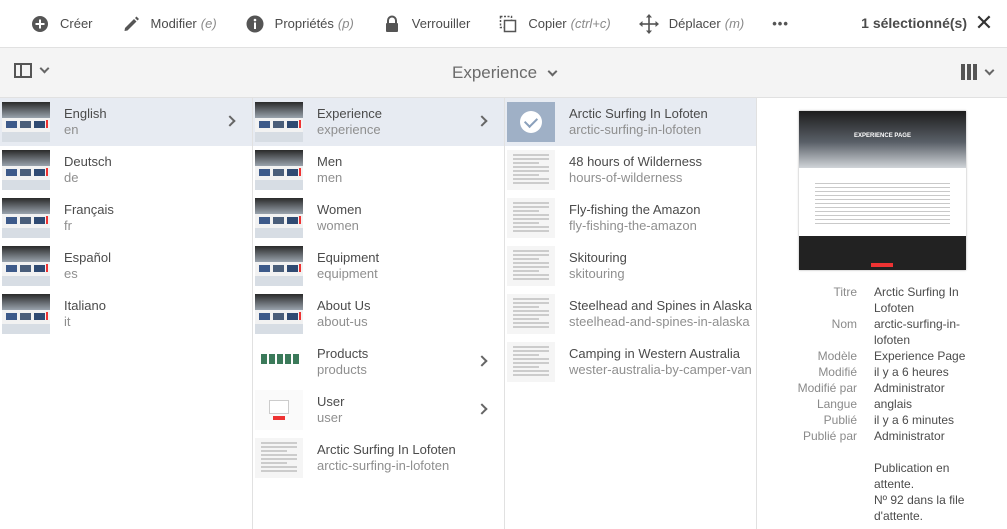 The width and height of the screenshot is (1007, 529). I want to click on item-name: equipment, so click(347, 273).